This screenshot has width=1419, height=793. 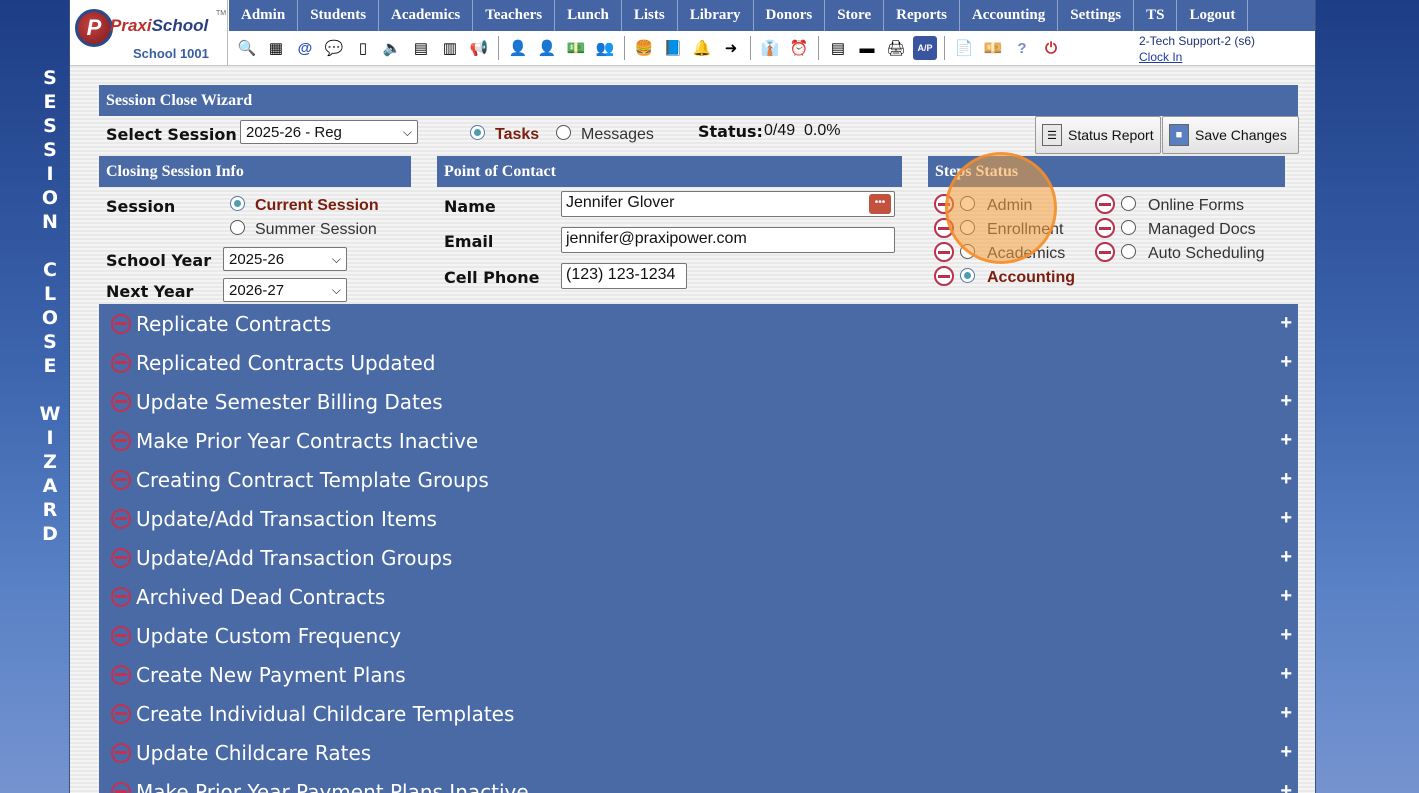 I want to click on speaker-icon: 🔈, so click(x=392, y=48).